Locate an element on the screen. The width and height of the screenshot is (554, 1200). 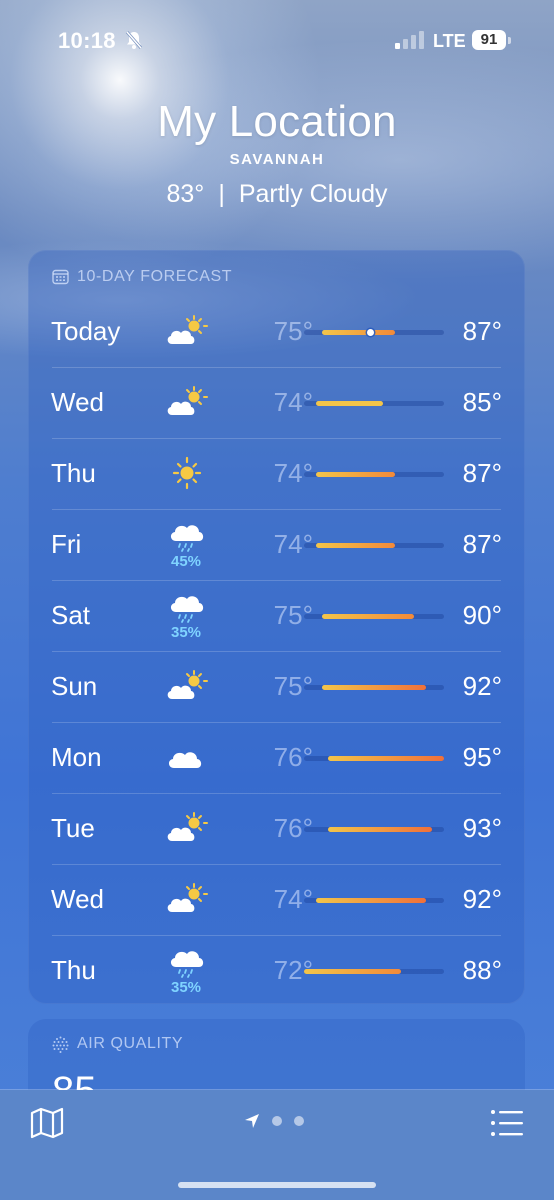
forecast-row: Wed 74° 85° is located at coordinates (276, 402).